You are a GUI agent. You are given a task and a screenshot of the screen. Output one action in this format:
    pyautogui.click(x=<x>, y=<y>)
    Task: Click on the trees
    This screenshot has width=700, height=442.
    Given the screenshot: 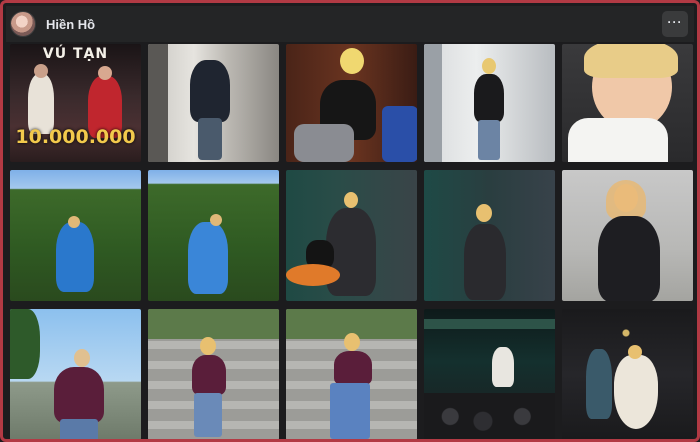 What is the action you would take?
    pyautogui.click(x=213, y=324)
    